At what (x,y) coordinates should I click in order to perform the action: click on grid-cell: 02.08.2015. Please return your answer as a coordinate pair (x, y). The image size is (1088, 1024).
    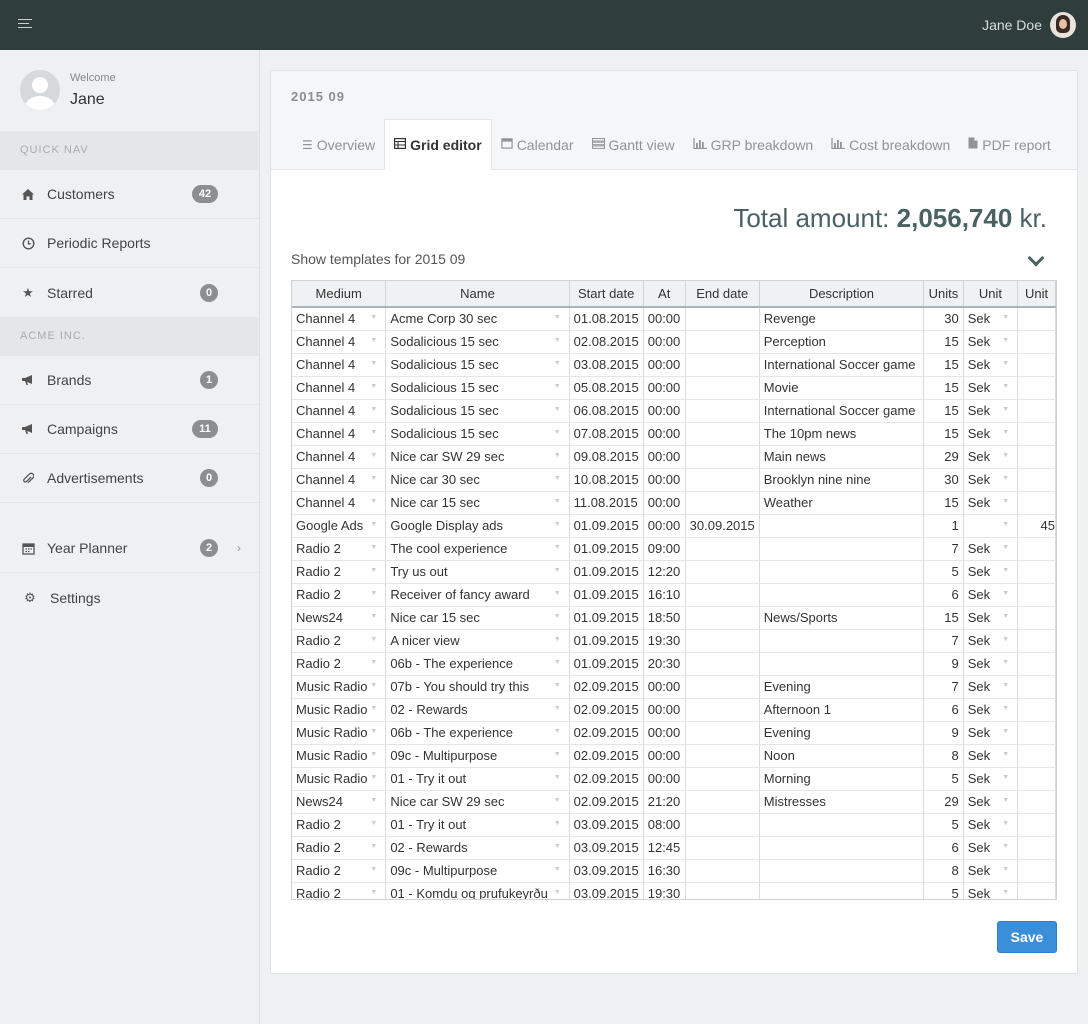
    Looking at the image, I should click on (606, 342).